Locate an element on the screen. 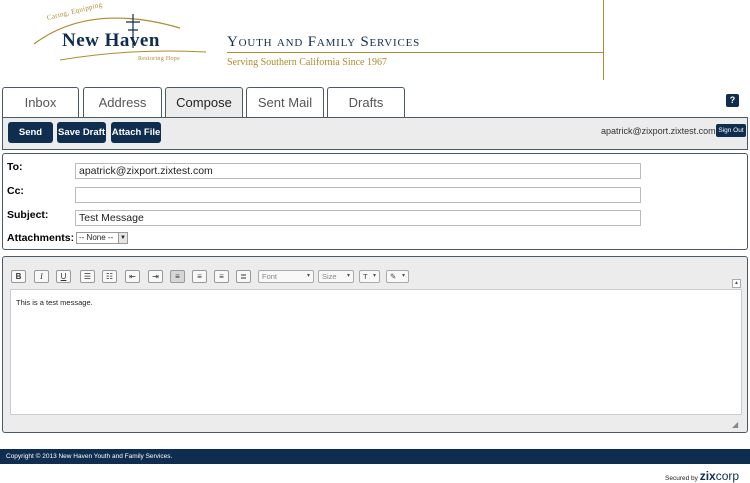  tab-drafts: Drafts is located at coordinates (366, 102).